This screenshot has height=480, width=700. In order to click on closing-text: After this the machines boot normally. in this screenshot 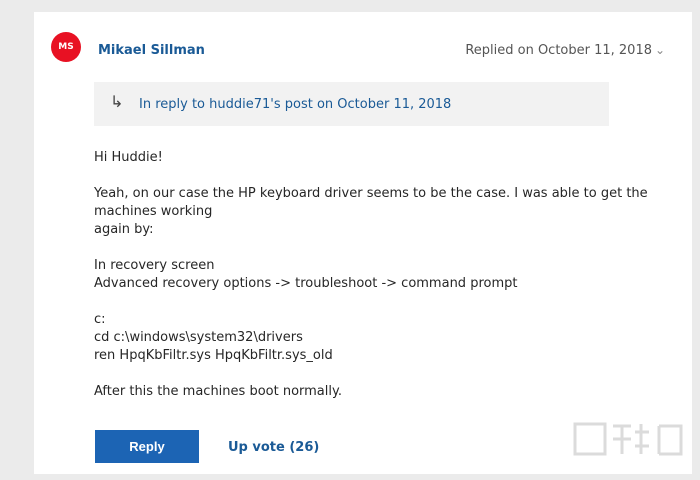, I will do `click(218, 391)`.